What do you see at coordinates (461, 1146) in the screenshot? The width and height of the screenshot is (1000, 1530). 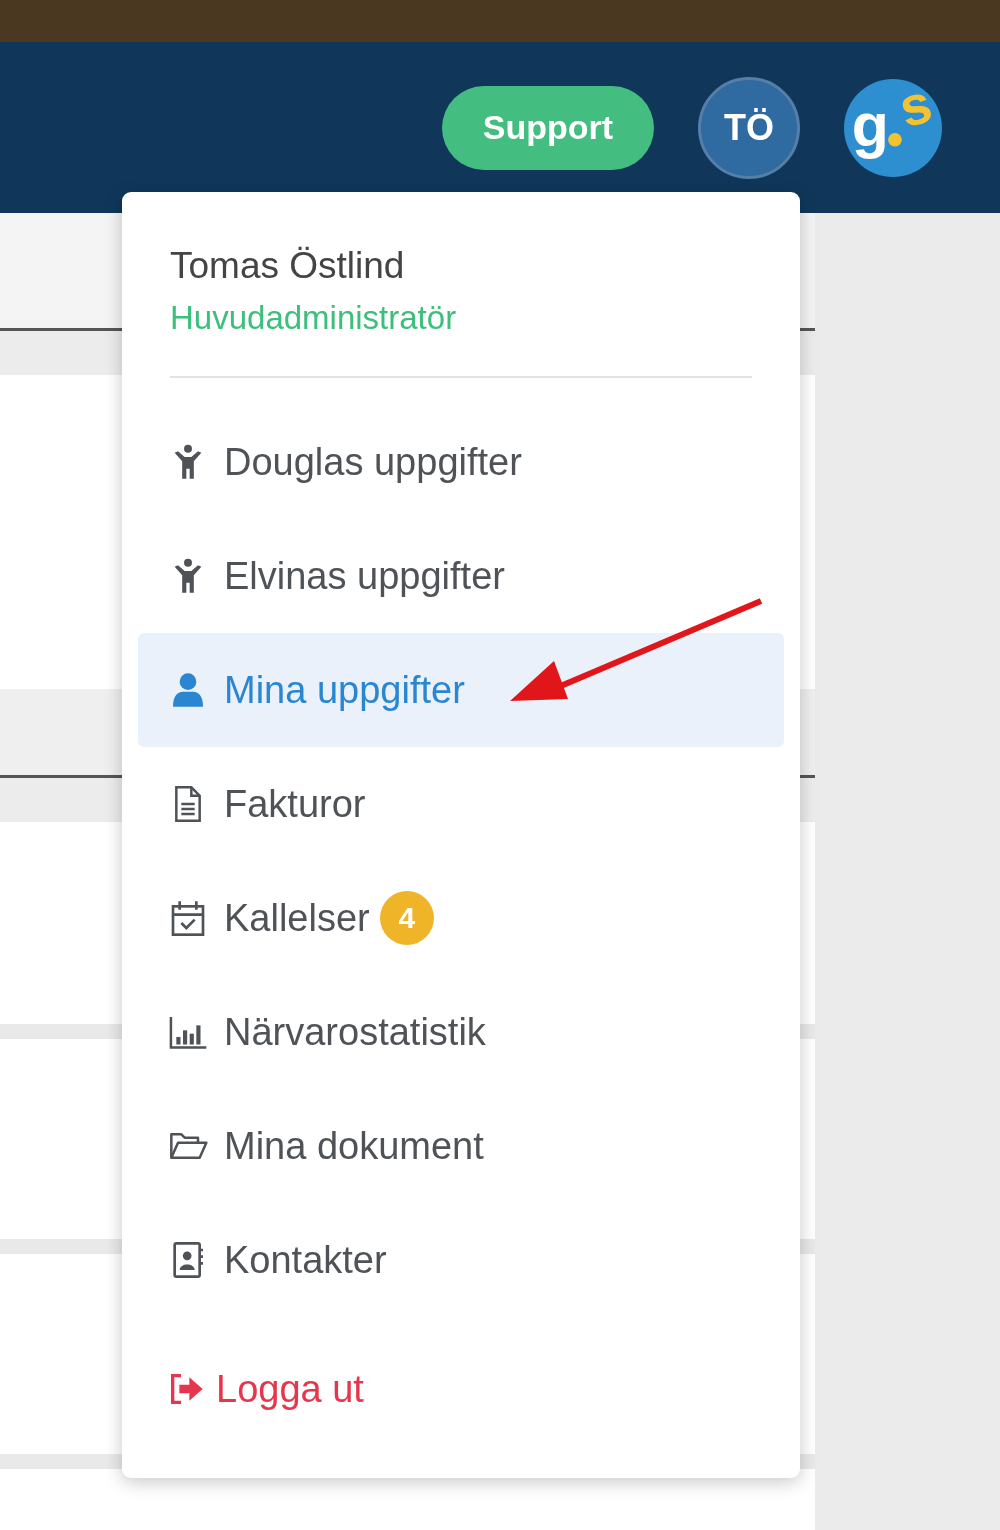 I see `menu-item: Mina dokument` at bounding box center [461, 1146].